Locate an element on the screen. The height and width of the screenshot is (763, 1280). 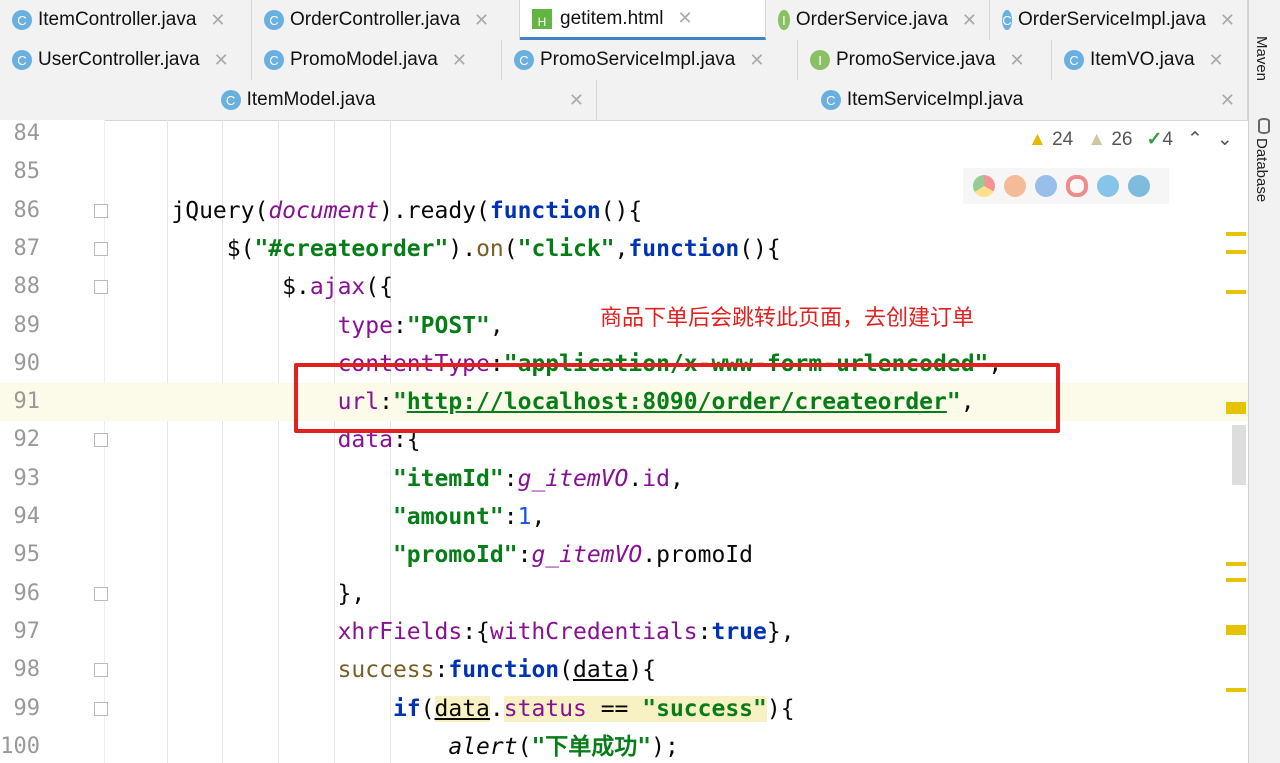
code-token: ({ is located at coordinates (379, 287).